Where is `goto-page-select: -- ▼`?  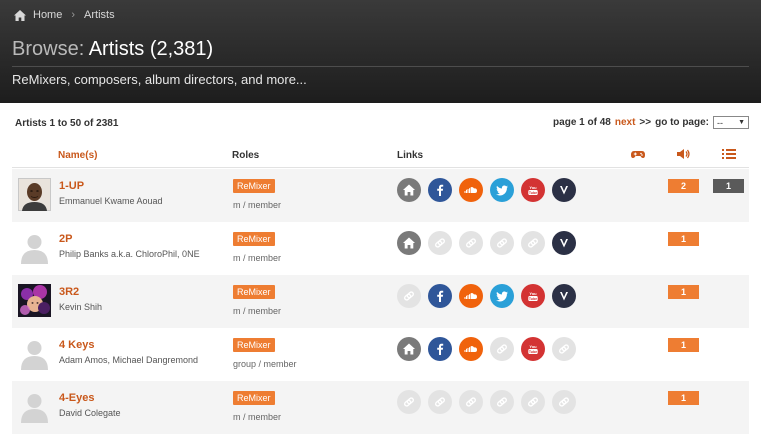
goto-page-select: -- ▼ is located at coordinates (731, 122).